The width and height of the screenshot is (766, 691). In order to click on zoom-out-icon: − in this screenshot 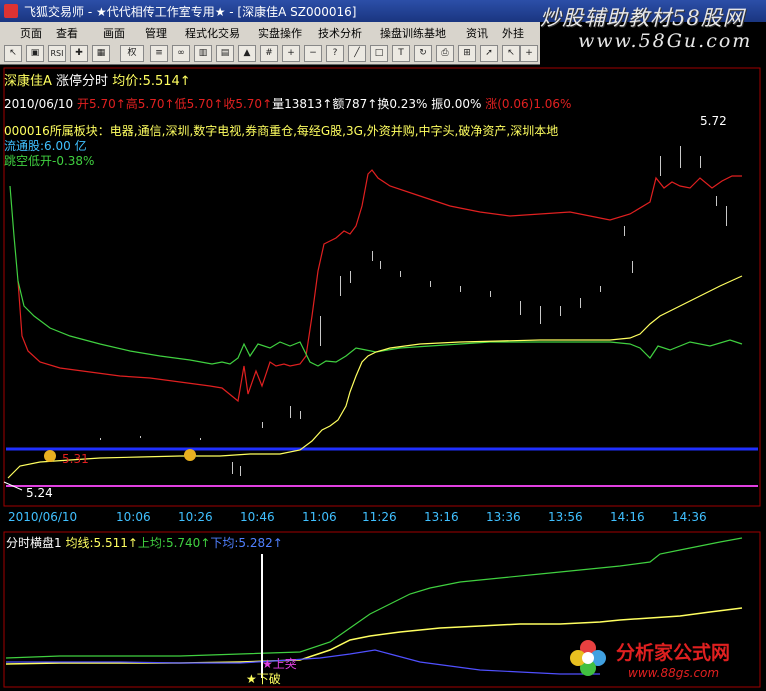, I will do `click(313, 53)`.